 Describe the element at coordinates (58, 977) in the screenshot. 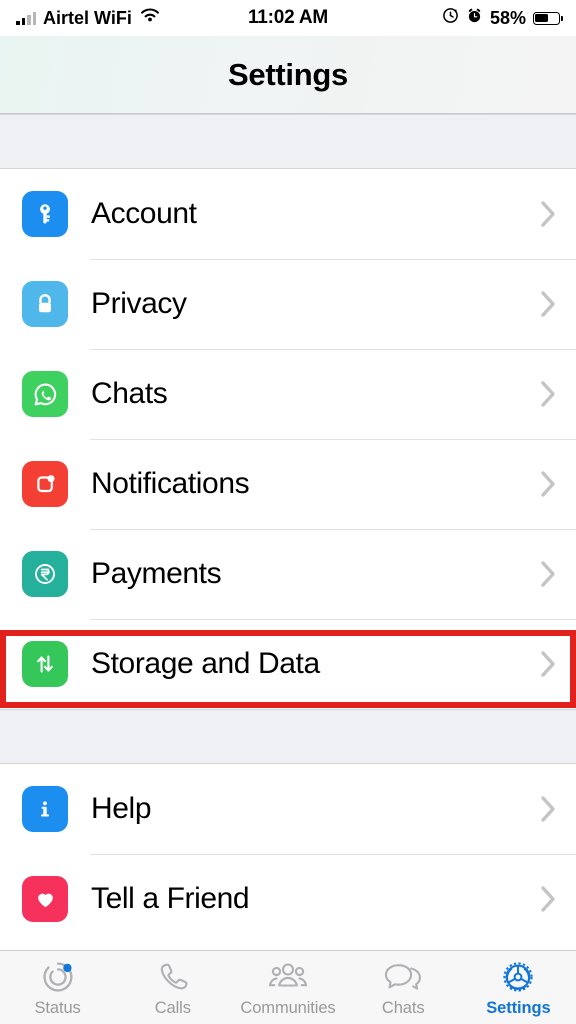

I see `status-rings-icon` at that location.